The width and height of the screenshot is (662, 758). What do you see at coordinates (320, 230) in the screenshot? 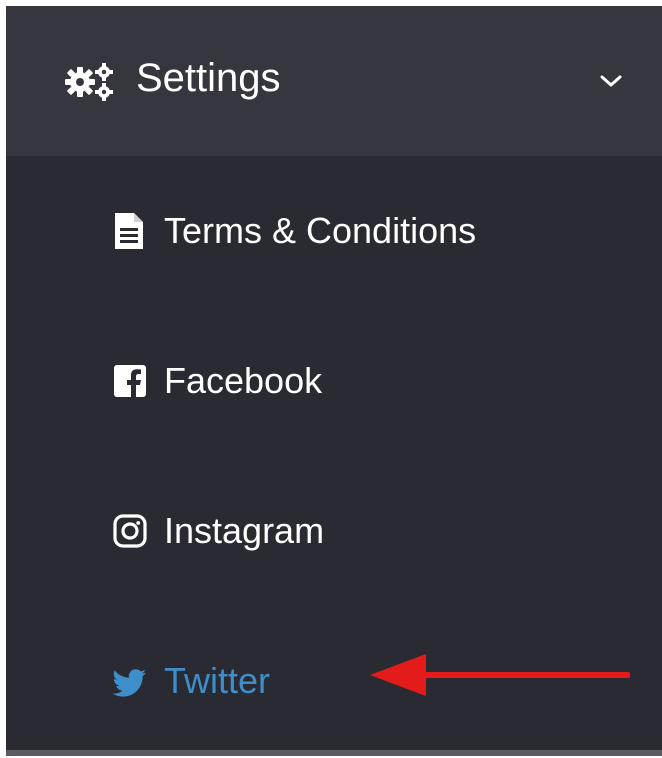
I see `menu-item-label: Terms & Conditions` at bounding box center [320, 230].